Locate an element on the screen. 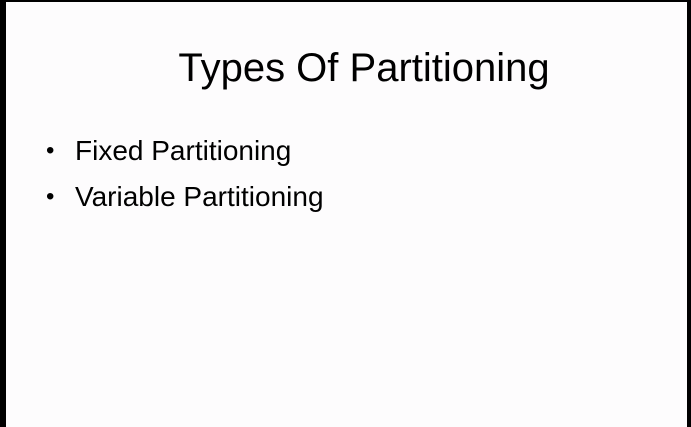  slide-title: Types Of Partitioning is located at coordinates (364, 68).